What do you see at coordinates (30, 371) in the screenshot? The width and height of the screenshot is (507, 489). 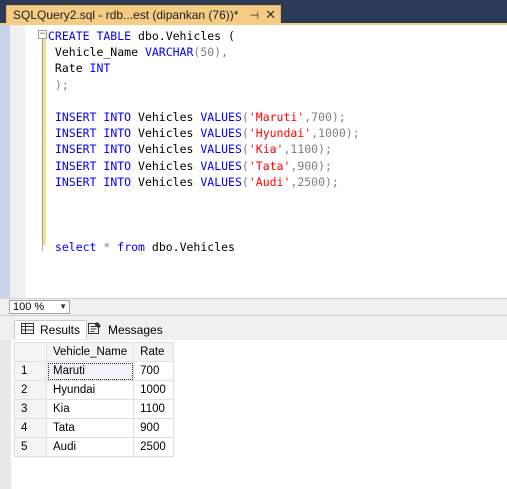 I see `row-number: 1` at bounding box center [30, 371].